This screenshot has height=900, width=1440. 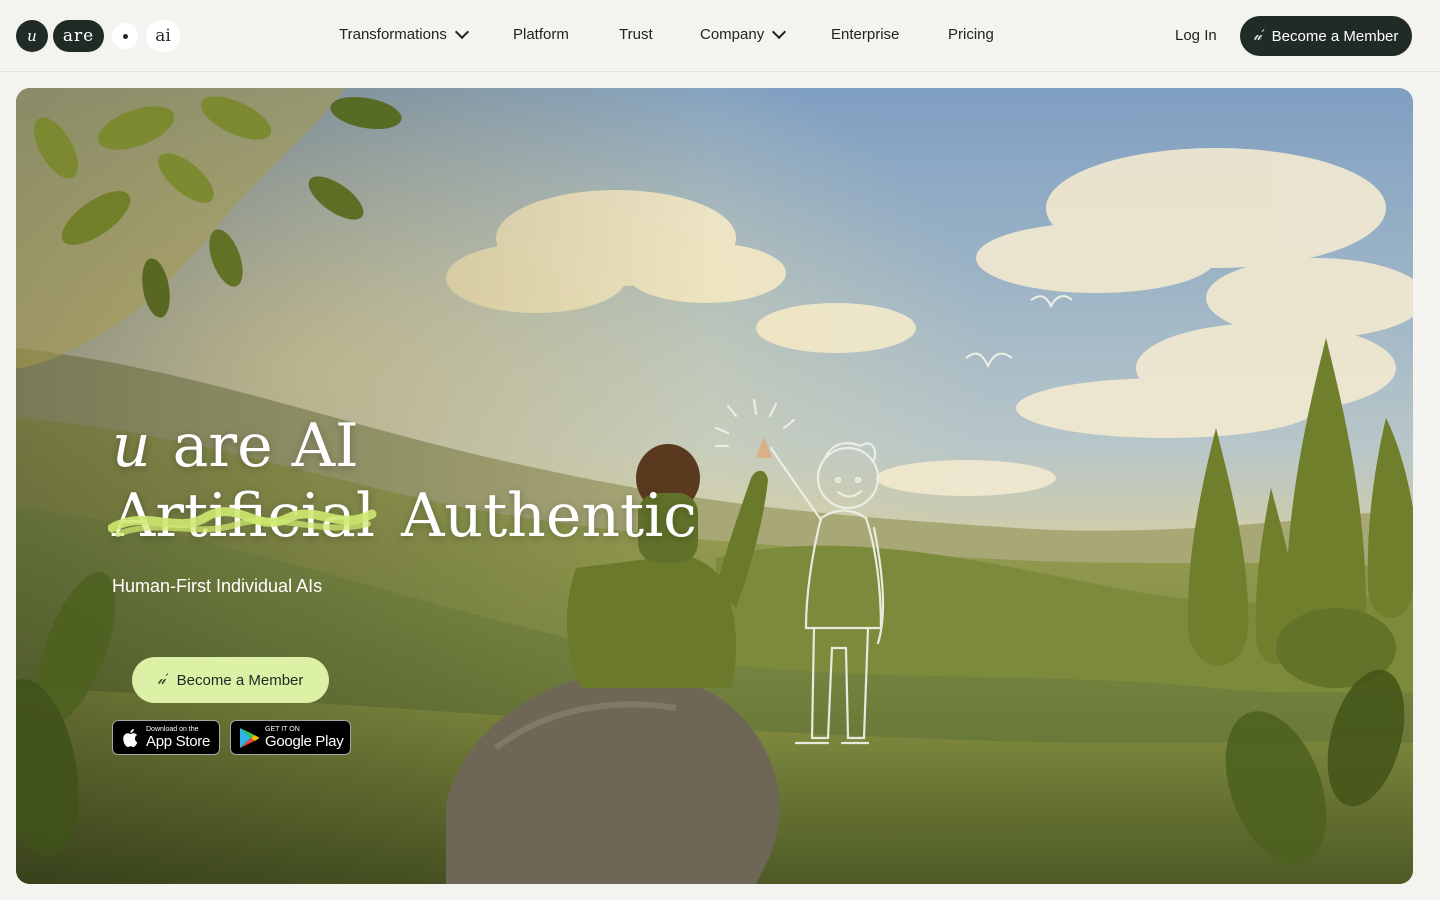 I want to click on struck-word: Artificial, so click(x=242, y=516).